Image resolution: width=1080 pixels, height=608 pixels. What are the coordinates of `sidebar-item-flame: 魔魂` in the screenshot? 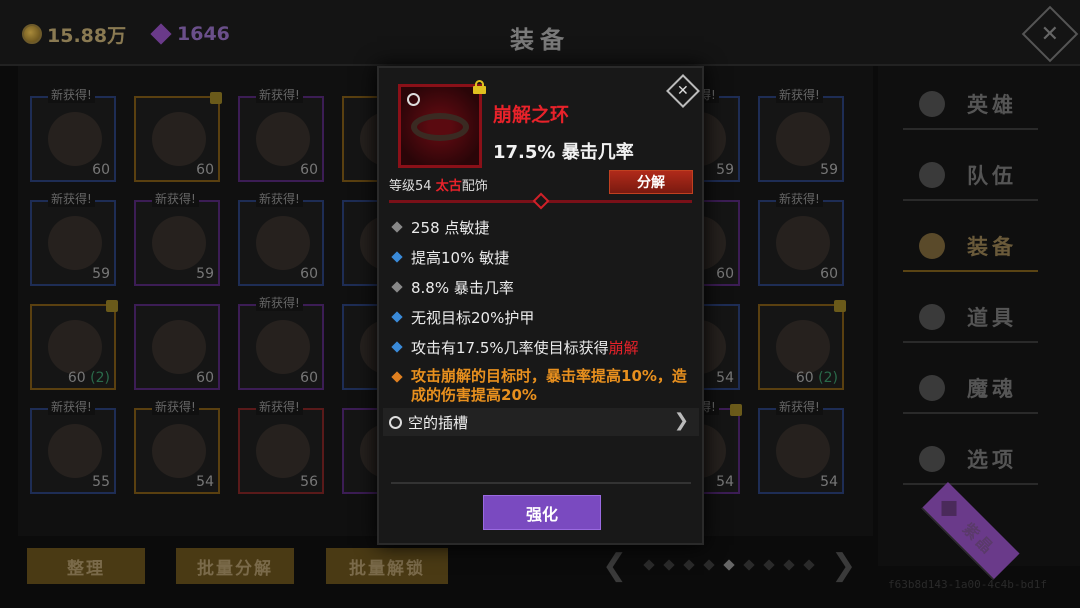 It's located at (970, 389).